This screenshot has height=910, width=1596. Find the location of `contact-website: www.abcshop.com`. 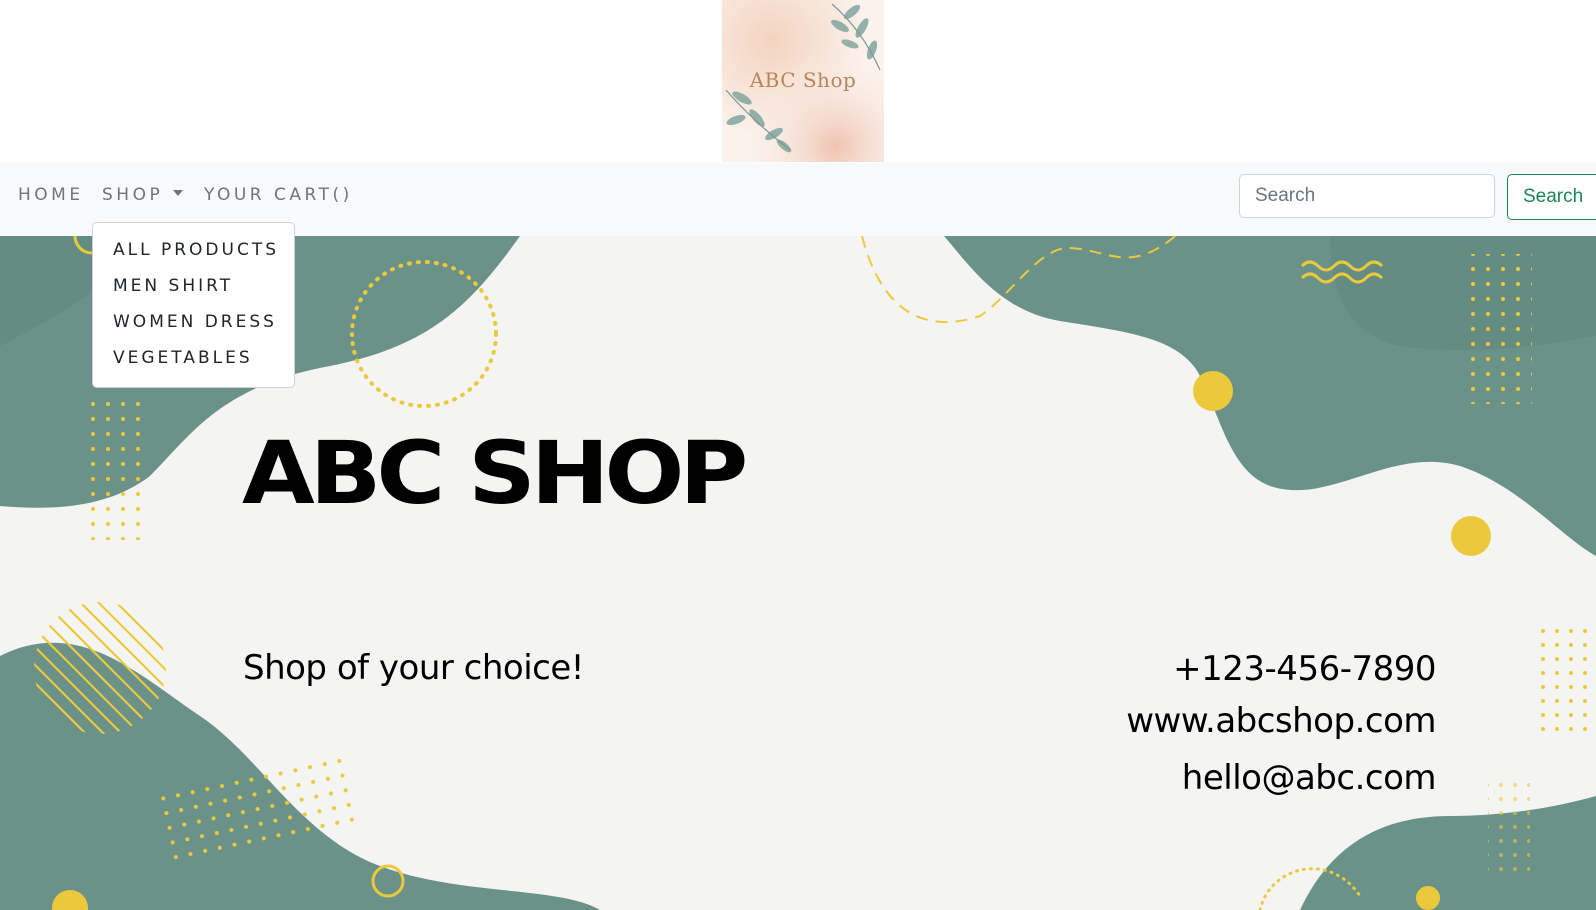

contact-website: www.abcshop.com is located at coordinates (1281, 721).